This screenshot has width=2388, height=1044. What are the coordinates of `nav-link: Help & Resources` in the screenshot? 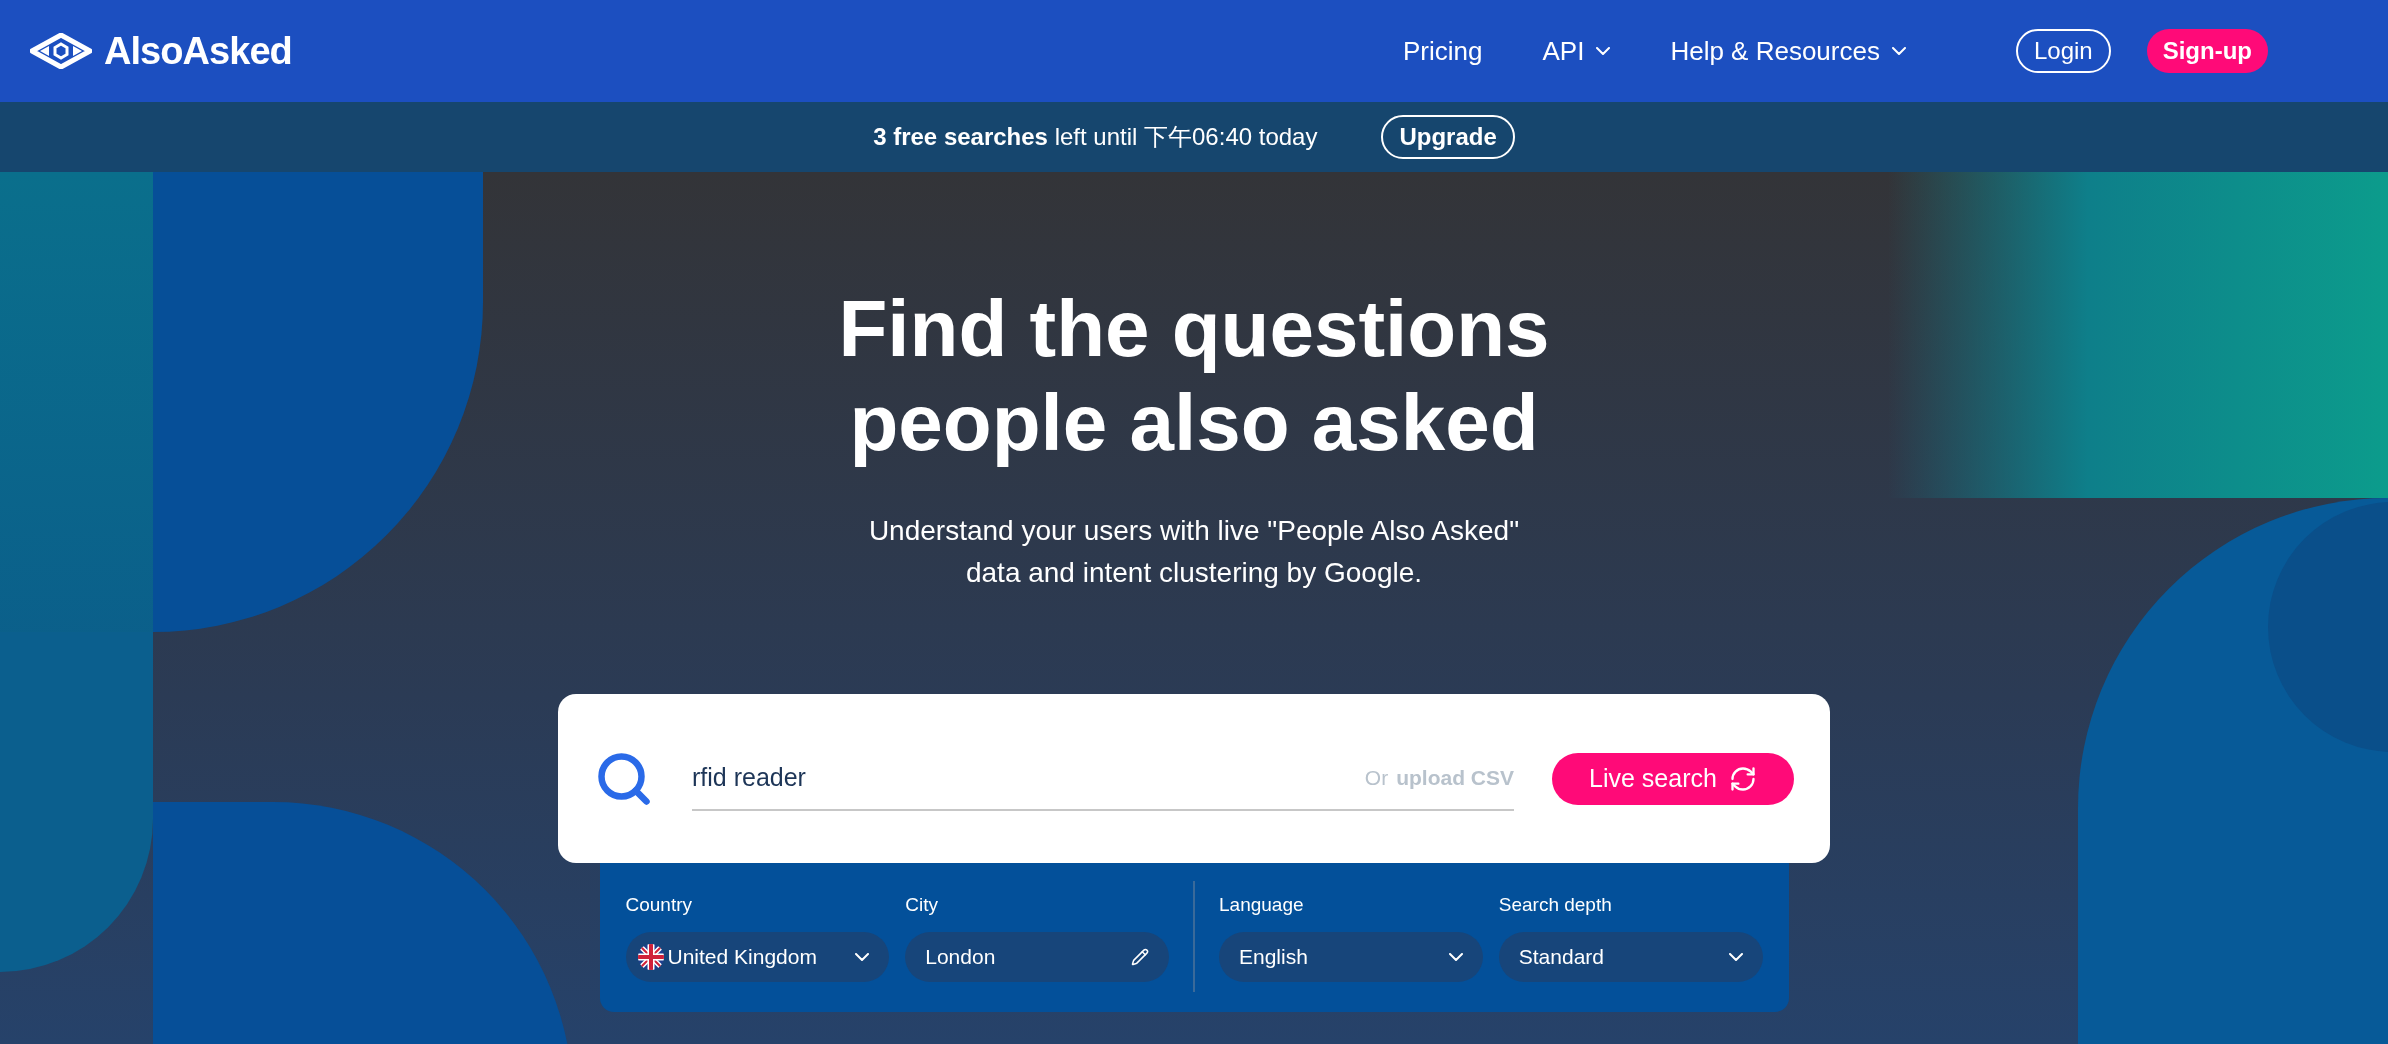 It's located at (1788, 51).